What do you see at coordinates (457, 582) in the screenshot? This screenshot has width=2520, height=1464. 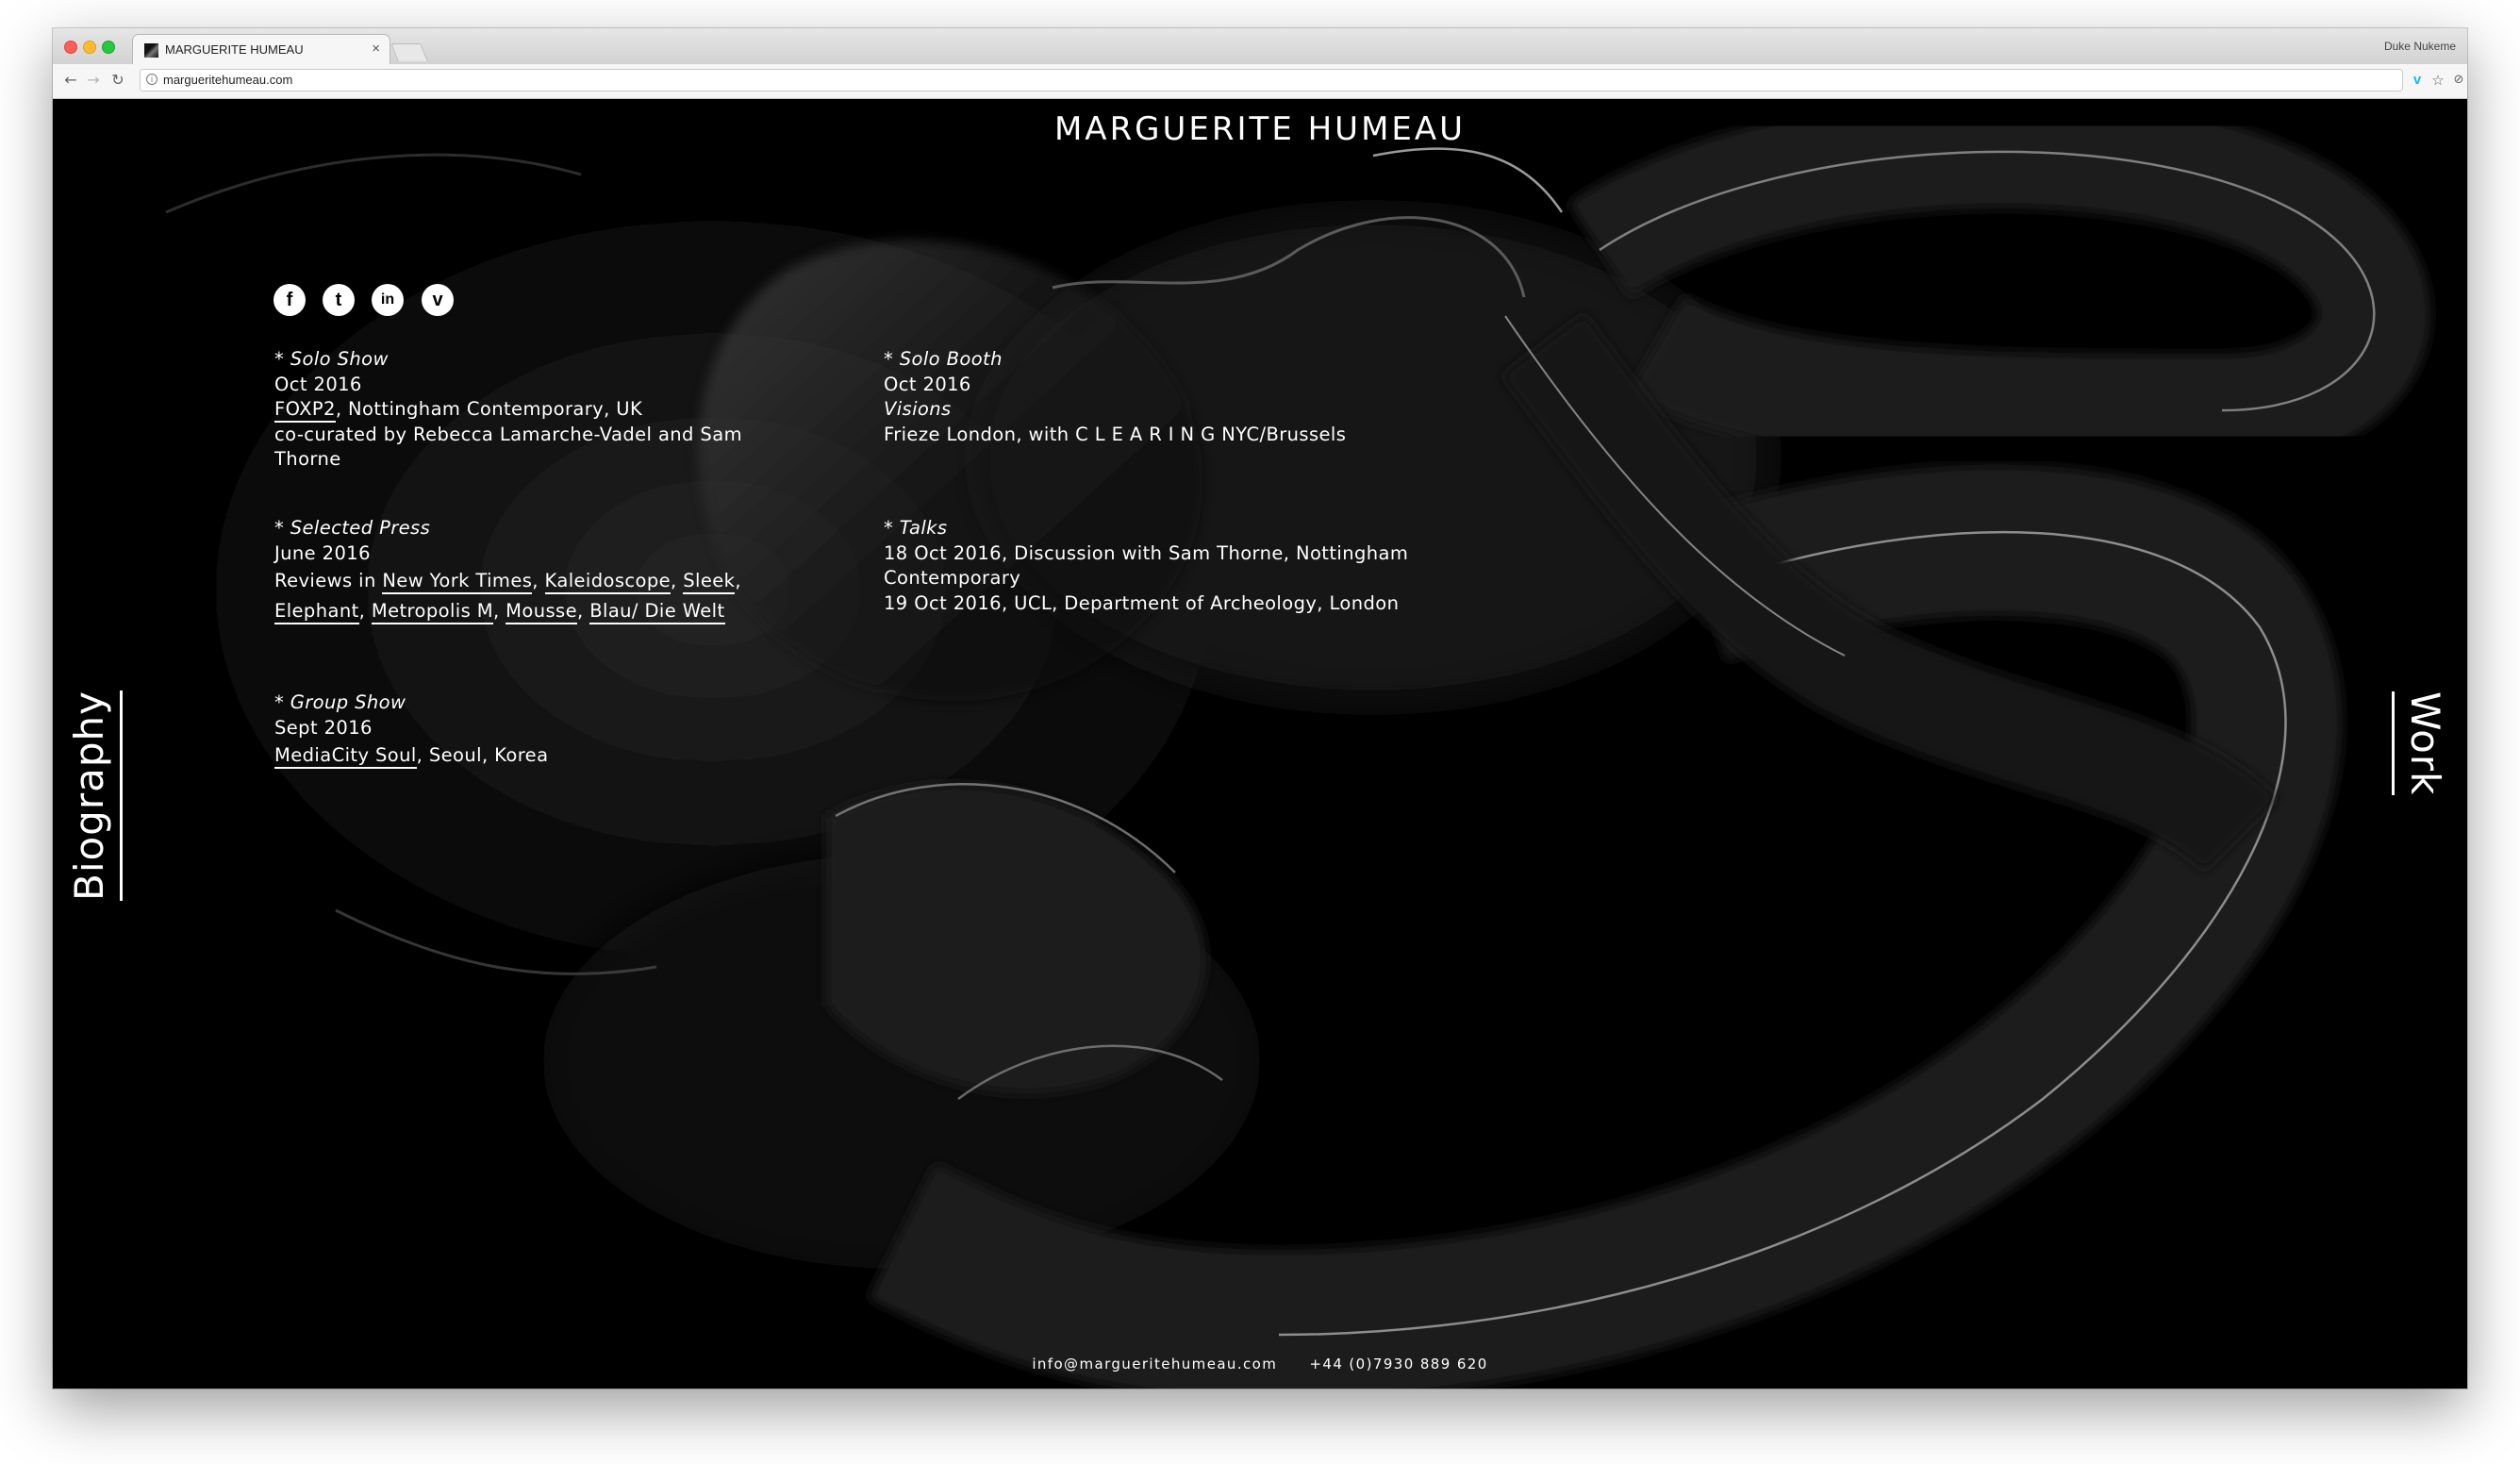 I see `press-link-new-york-times: New York Times` at bounding box center [457, 582].